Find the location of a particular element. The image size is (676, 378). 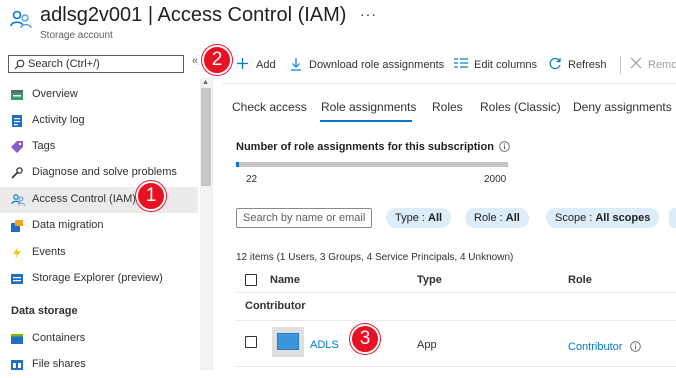

assignment-search-input is located at coordinates (305, 218).